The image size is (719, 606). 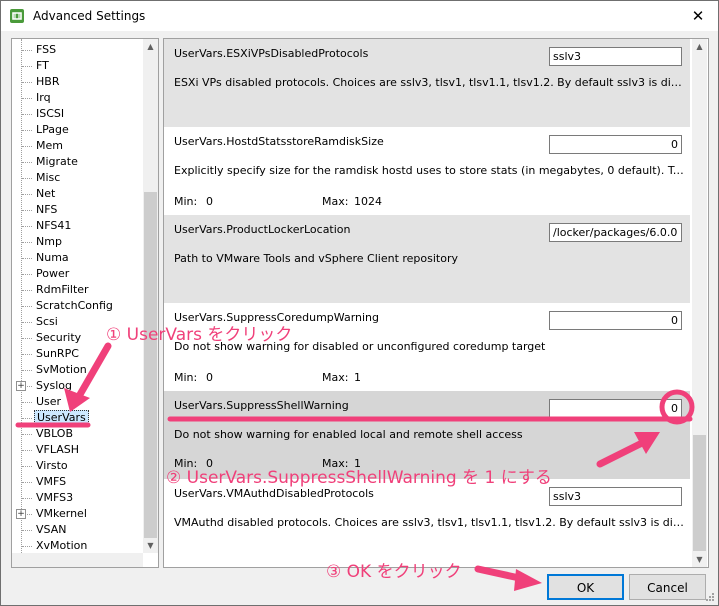 I want to click on tree-item-label: SunRPC, so click(x=57, y=353).